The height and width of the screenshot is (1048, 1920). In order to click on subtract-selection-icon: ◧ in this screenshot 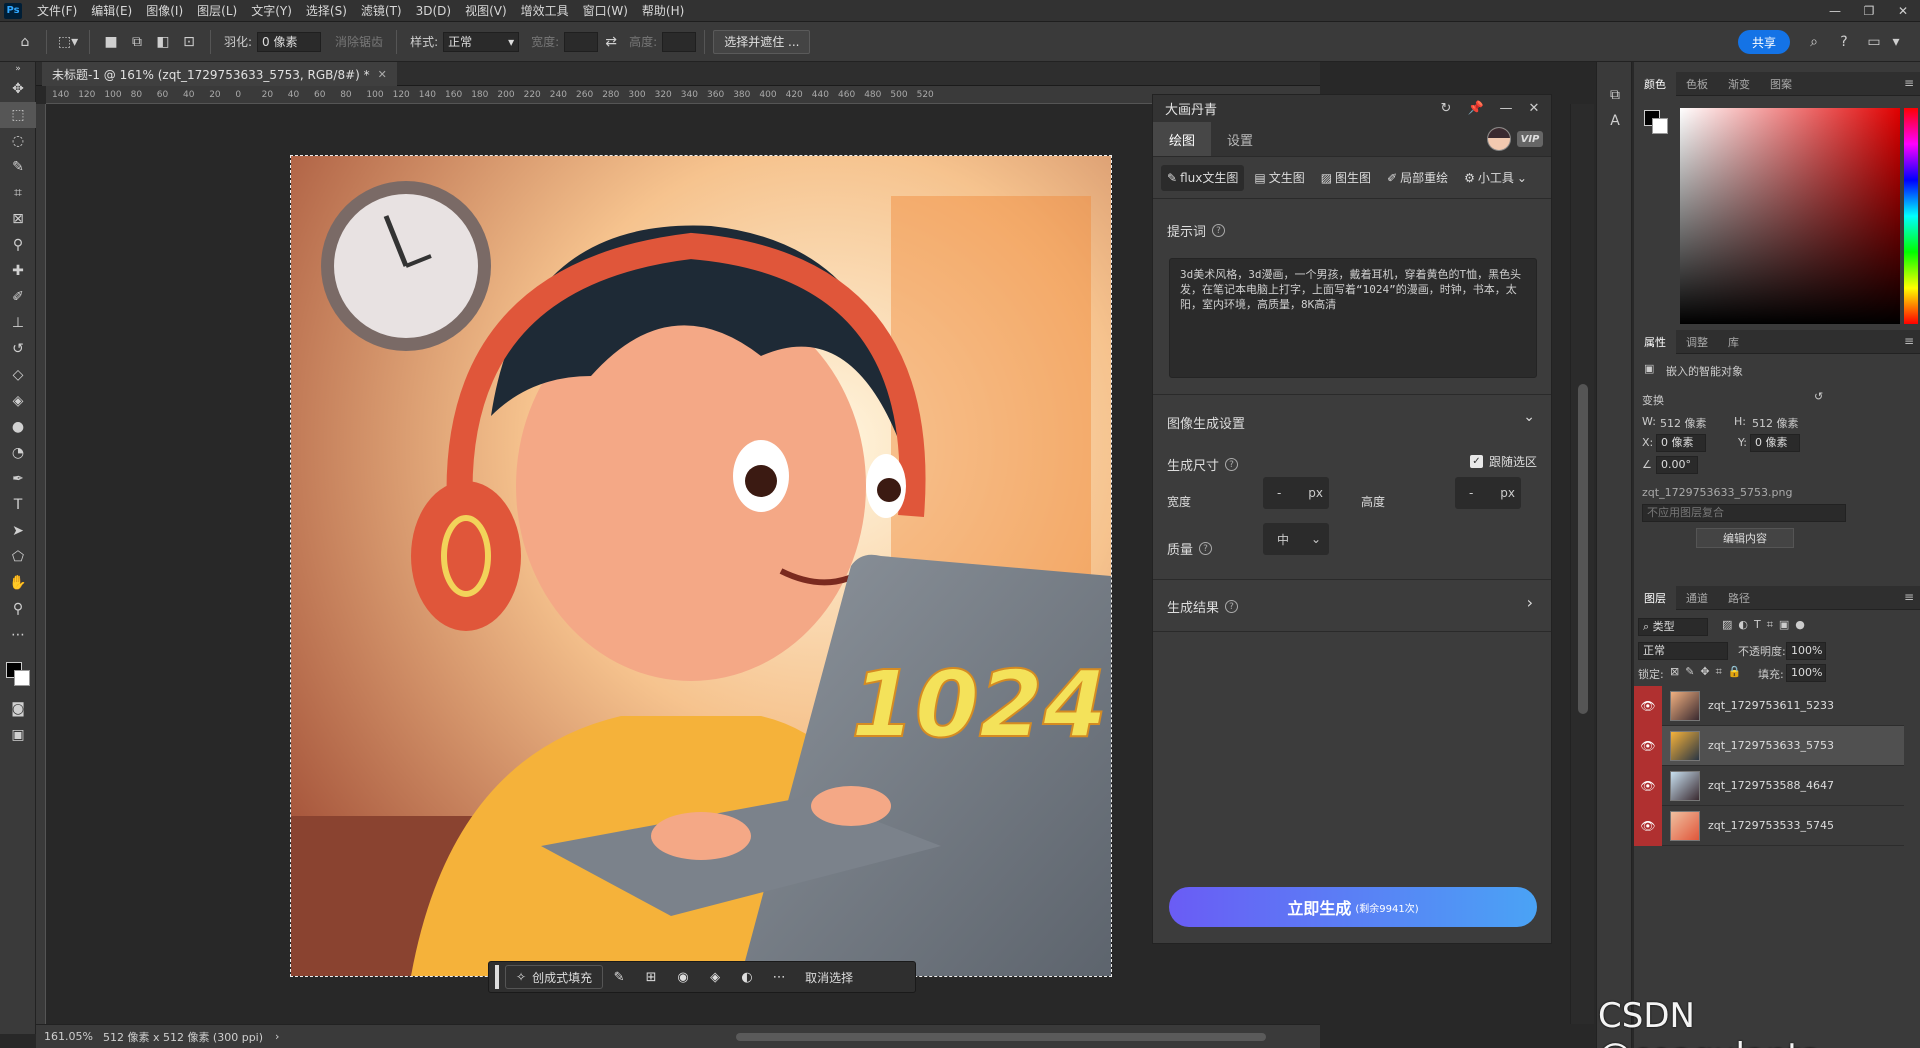, I will do `click(163, 42)`.